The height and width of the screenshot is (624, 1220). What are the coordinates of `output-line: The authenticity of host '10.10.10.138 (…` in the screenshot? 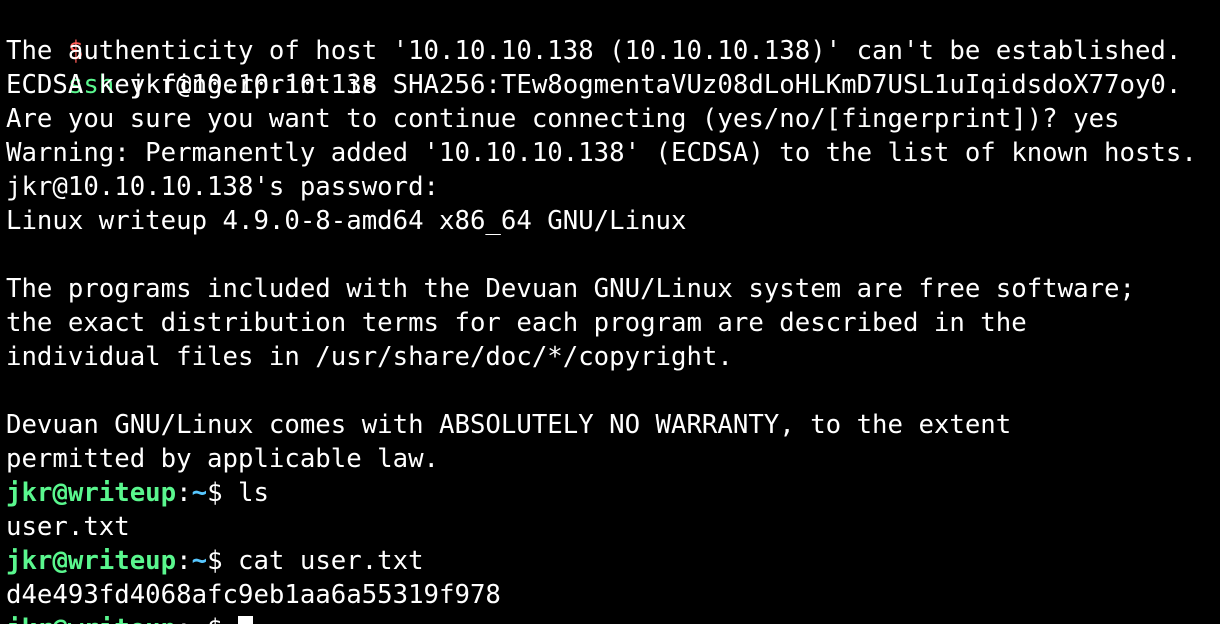 It's located at (594, 51).